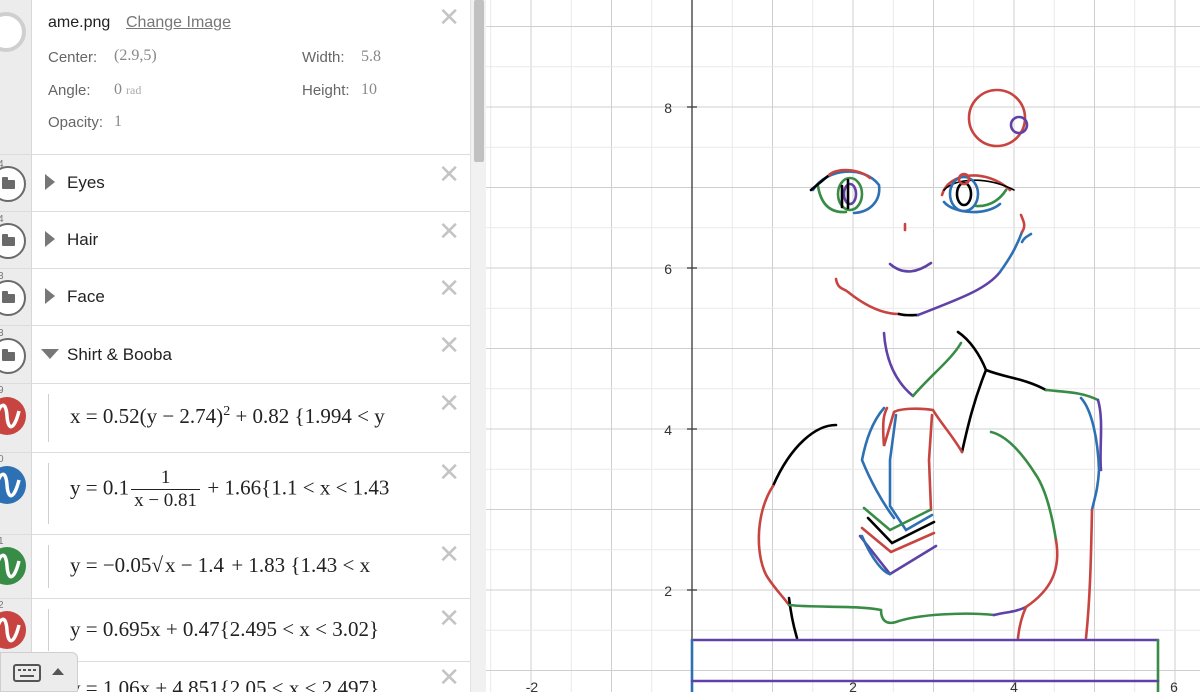 This screenshot has height=692, width=1200. What do you see at coordinates (478, 346) in the screenshot?
I see `panel-scrollbar` at bounding box center [478, 346].